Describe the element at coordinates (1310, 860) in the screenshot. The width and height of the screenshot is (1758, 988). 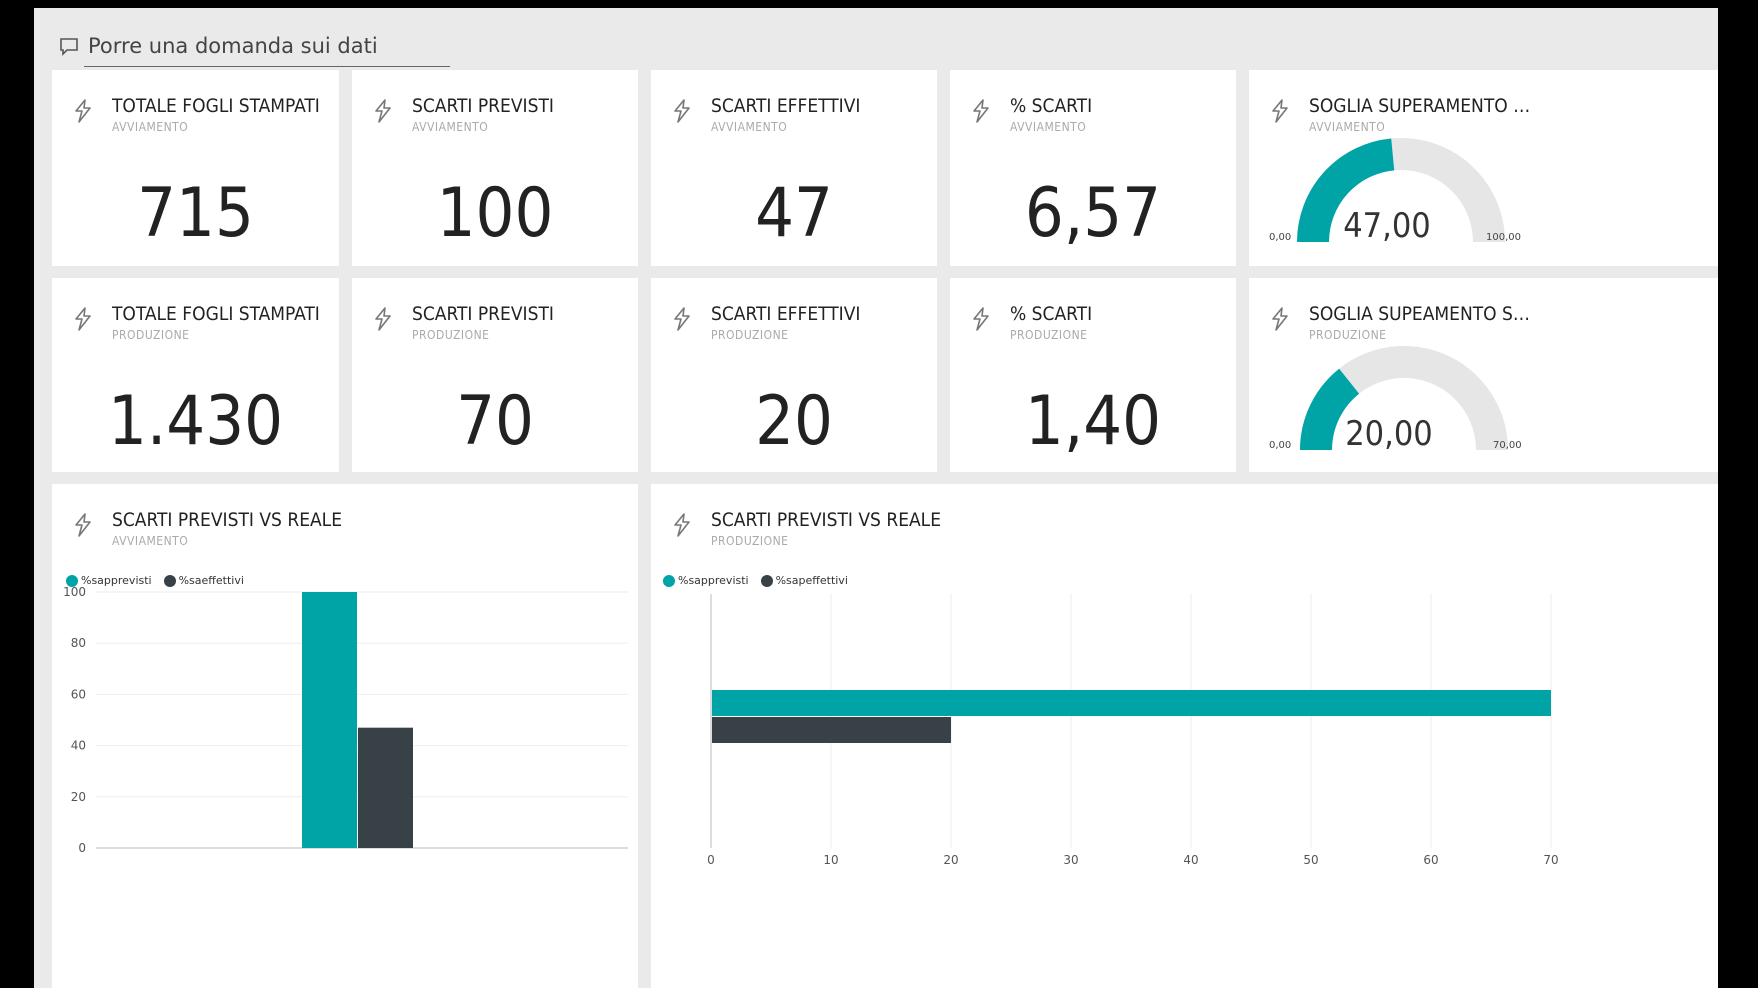
I see `x-tick-label: 50` at that location.